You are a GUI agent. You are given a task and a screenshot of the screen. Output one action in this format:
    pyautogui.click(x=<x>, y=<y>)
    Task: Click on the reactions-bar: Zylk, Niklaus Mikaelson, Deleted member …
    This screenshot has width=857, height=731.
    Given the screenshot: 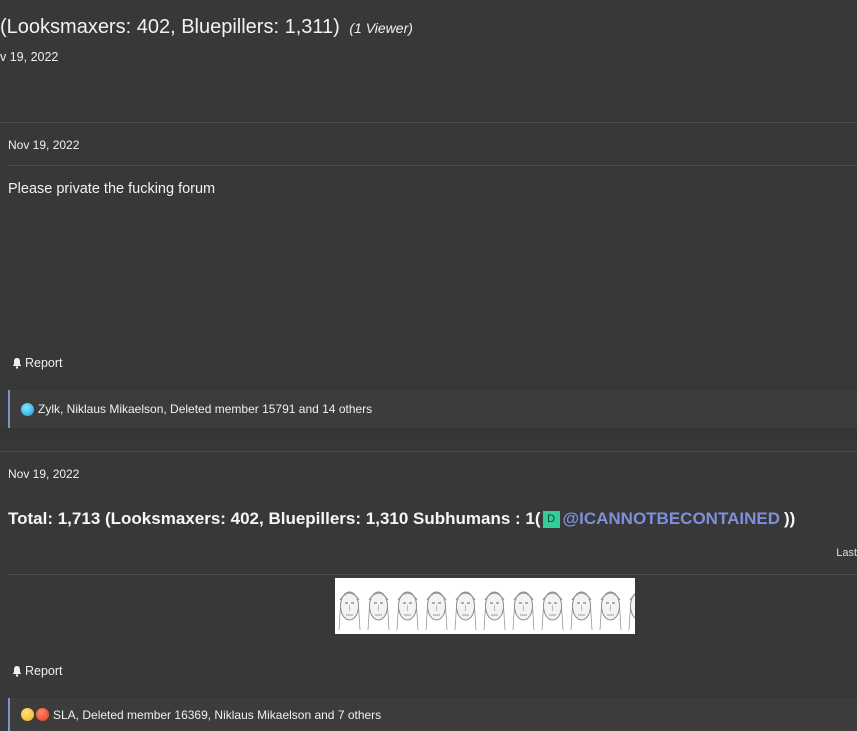 What is the action you would take?
    pyautogui.click(x=432, y=409)
    